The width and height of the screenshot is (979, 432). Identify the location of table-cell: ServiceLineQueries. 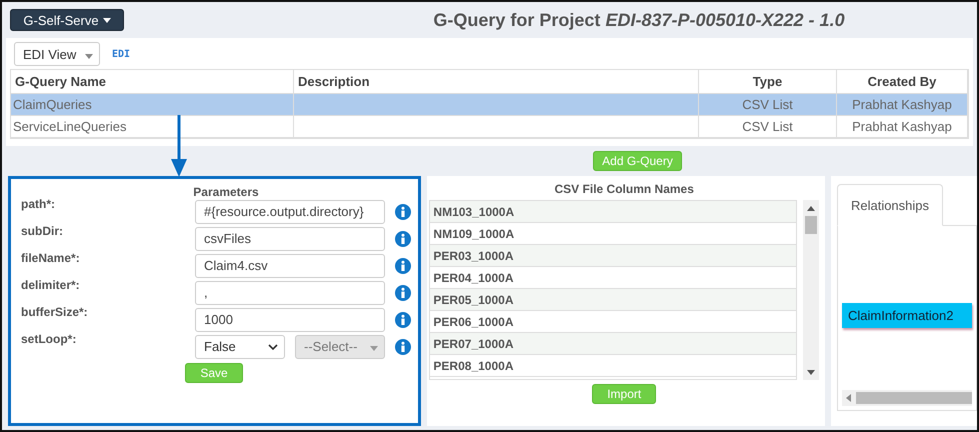
(152, 127).